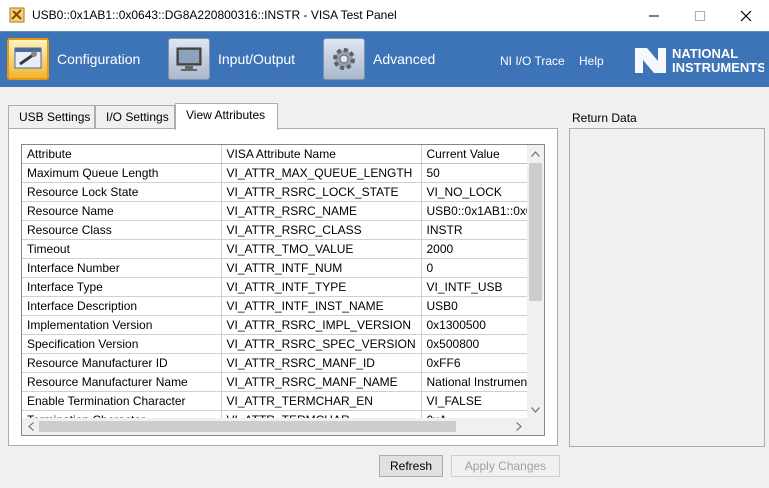  Describe the element at coordinates (321, 382) in the screenshot. I see `cell-visa-name: VI_ATTR_RSRC_MANF_NAME` at that location.